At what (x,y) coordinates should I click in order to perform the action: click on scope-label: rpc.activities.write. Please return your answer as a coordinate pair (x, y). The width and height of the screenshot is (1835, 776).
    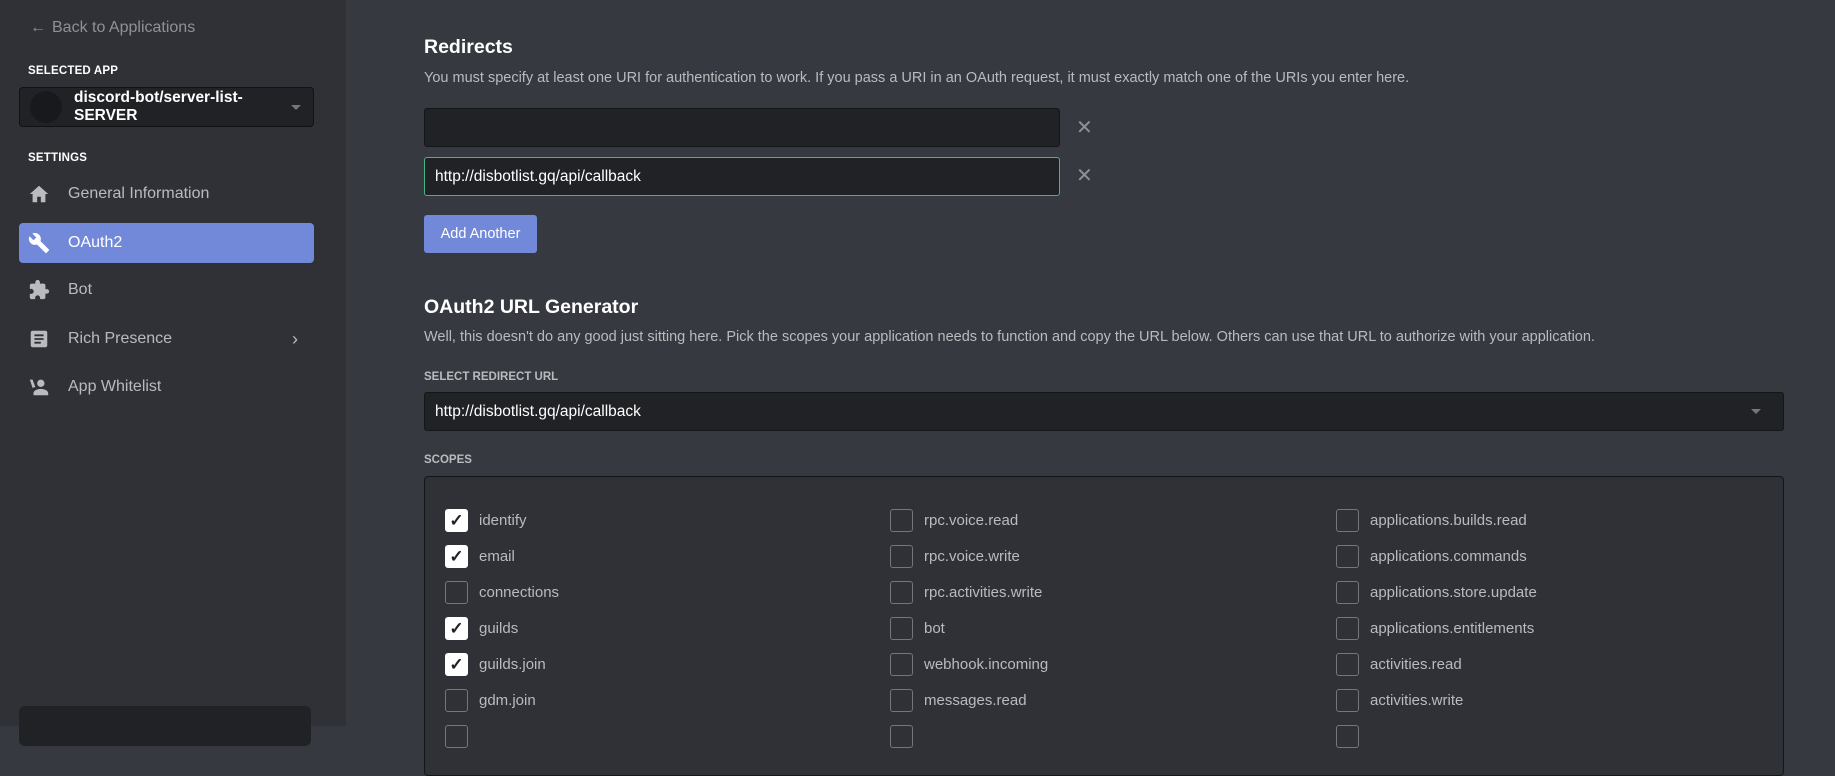
    Looking at the image, I should click on (983, 592).